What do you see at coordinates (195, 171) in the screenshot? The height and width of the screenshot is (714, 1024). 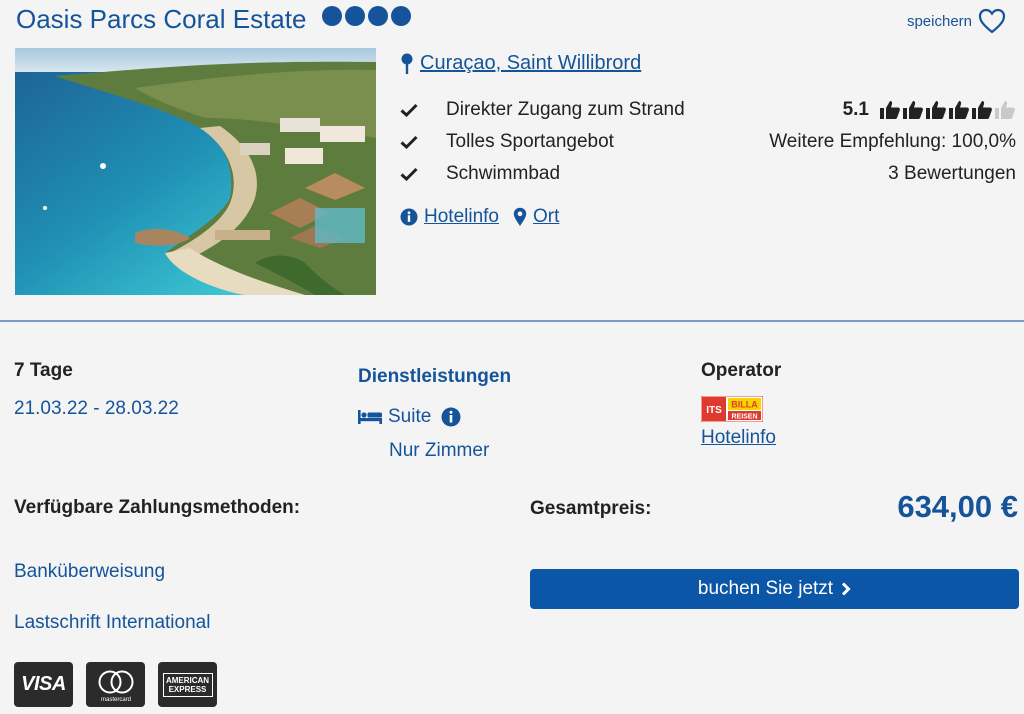 I see `hotel-photo` at bounding box center [195, 171].